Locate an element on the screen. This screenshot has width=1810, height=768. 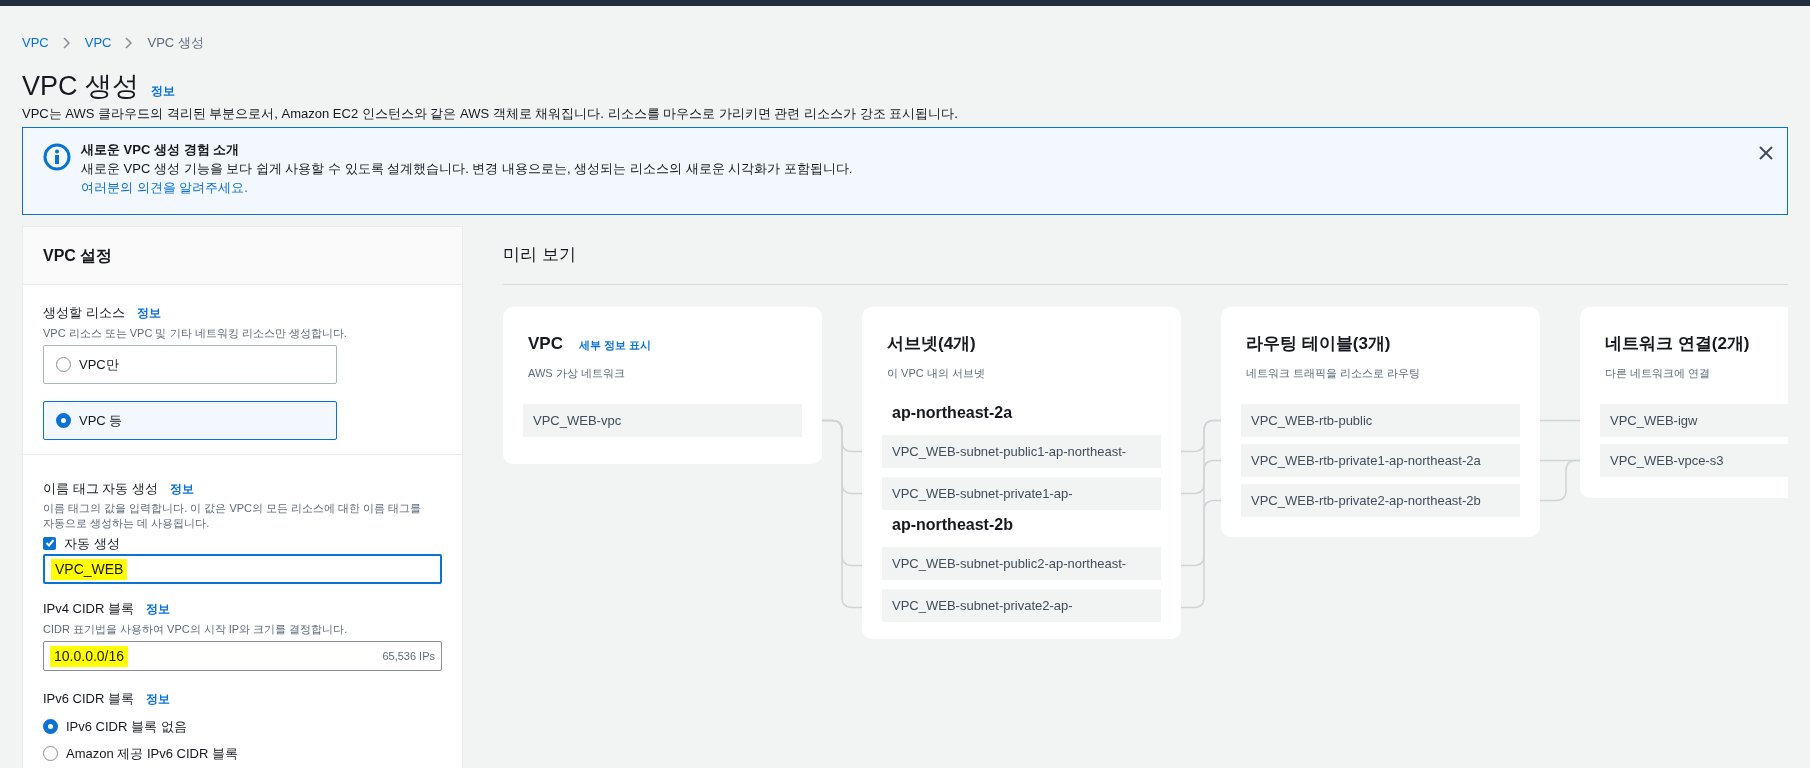
card-subtitle: 이 VPC 내의 서브넷 is located at coordinates (936, 373).